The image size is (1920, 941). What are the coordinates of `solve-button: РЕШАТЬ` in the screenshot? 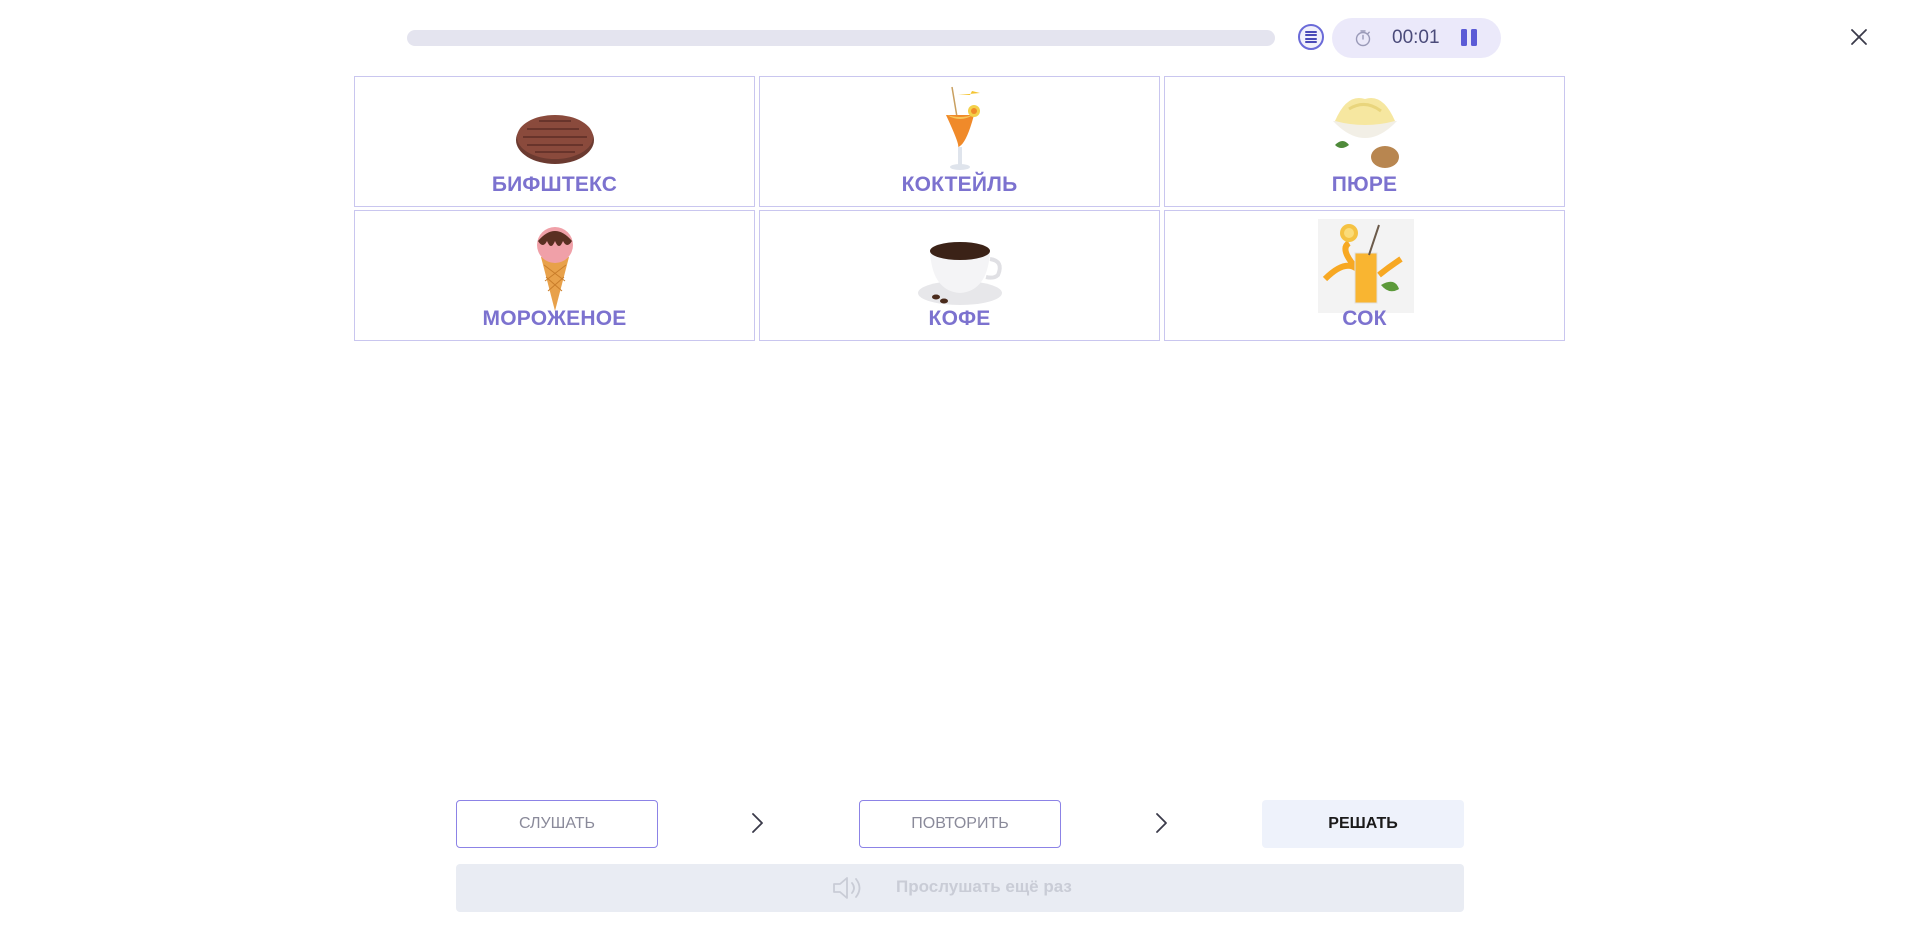 It's located at (1363, 824).